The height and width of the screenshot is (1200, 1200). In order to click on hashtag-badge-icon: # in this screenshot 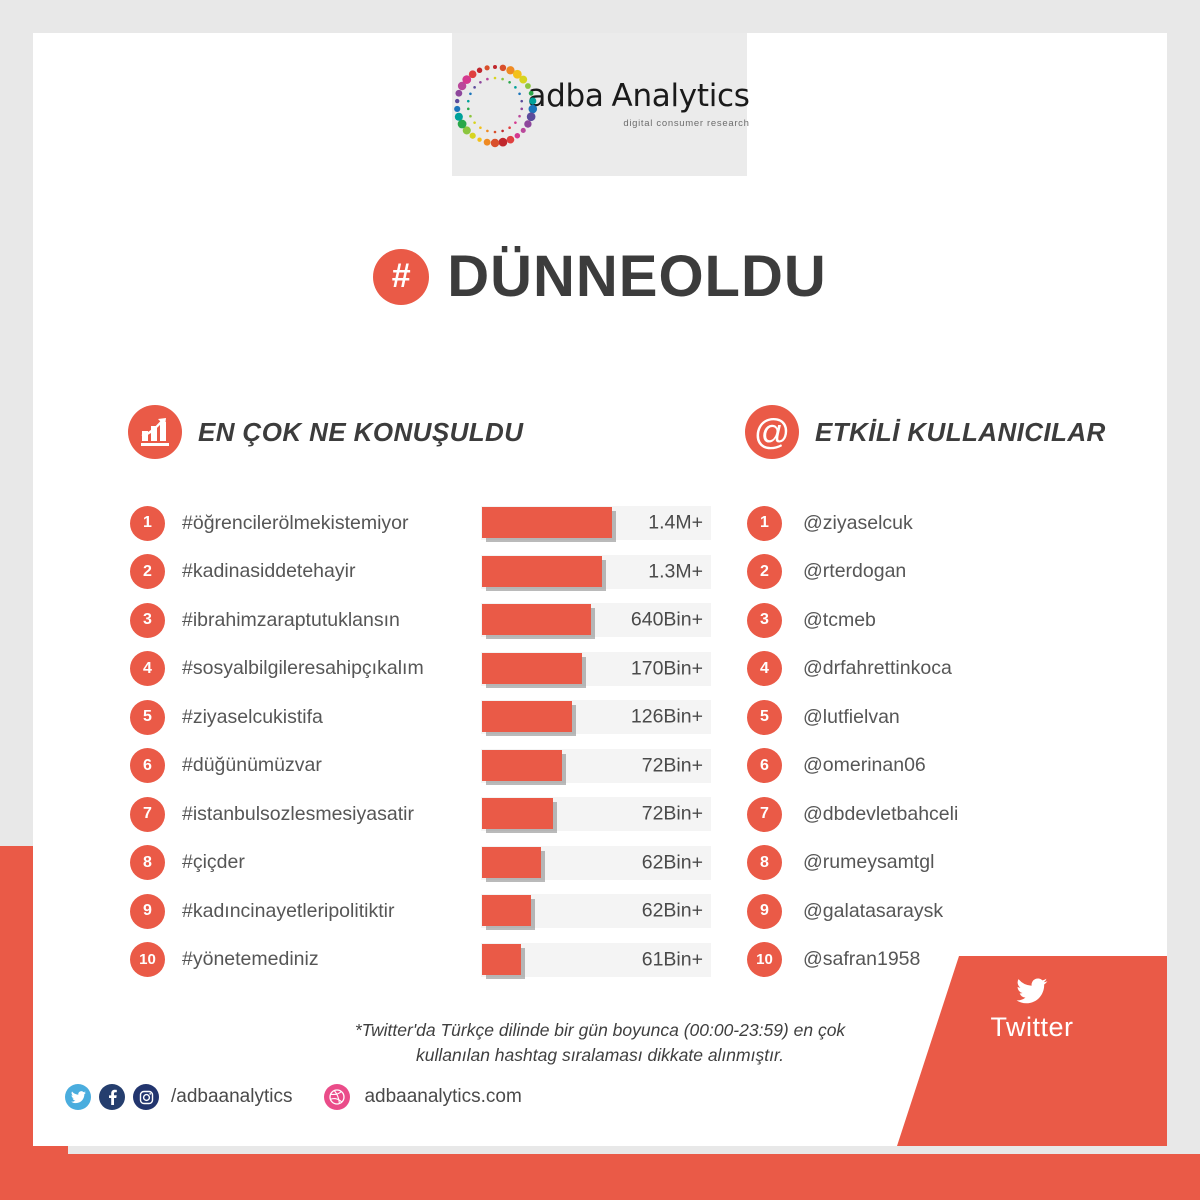, I will do `click(401, 276)`.